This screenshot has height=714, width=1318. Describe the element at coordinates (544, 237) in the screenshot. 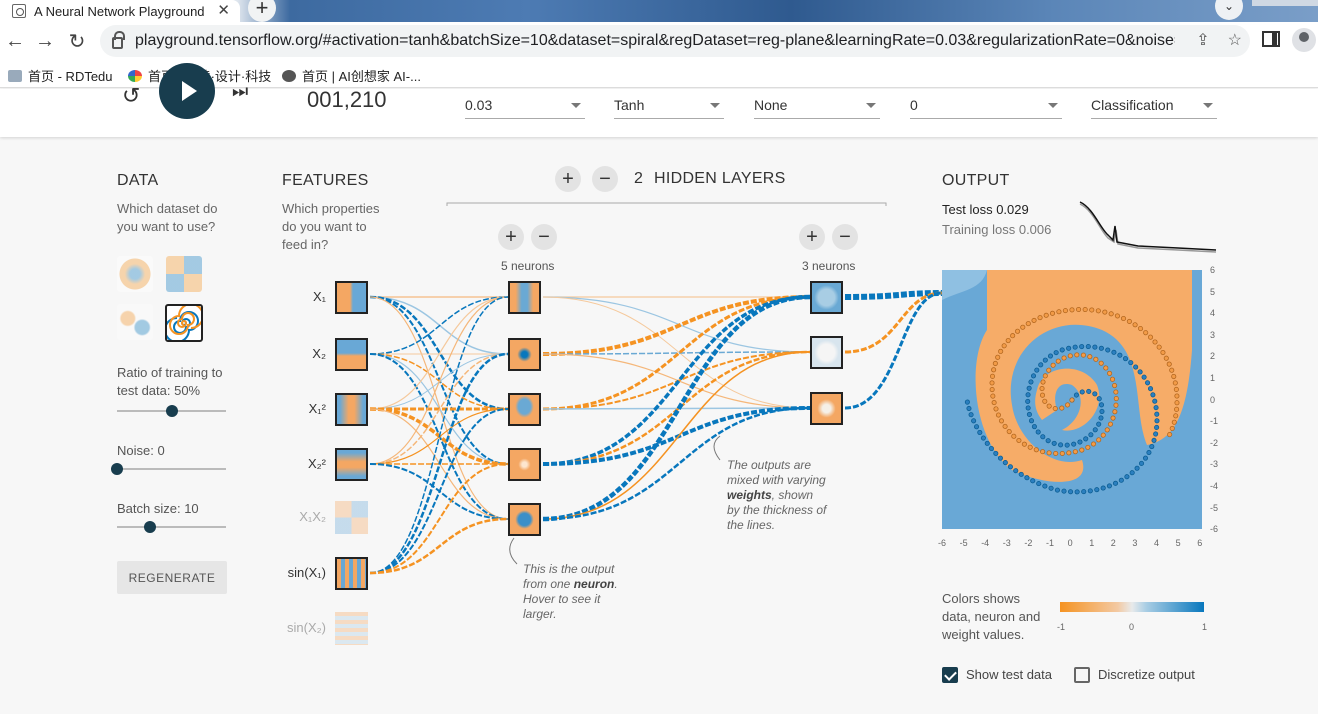

I see `remove-neuron-layer1-button: −` at that location.